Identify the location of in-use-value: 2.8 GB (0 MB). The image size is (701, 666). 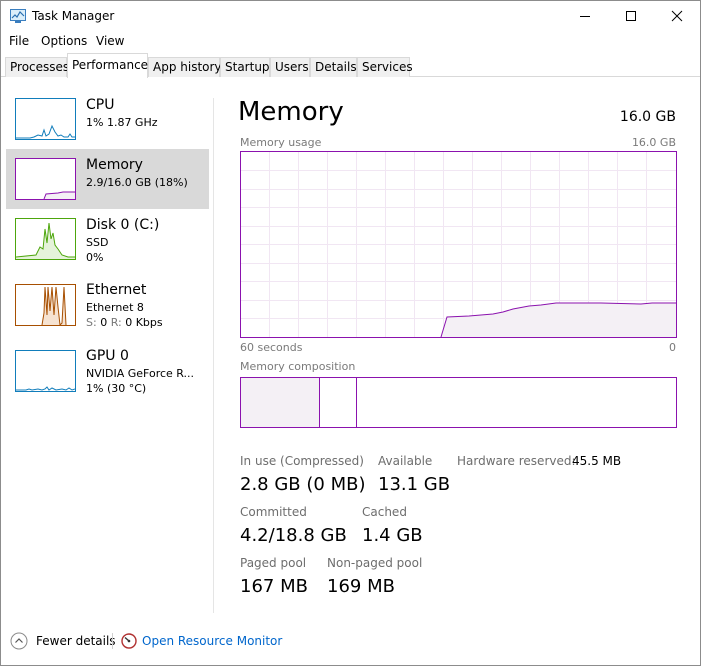
(303, 484).